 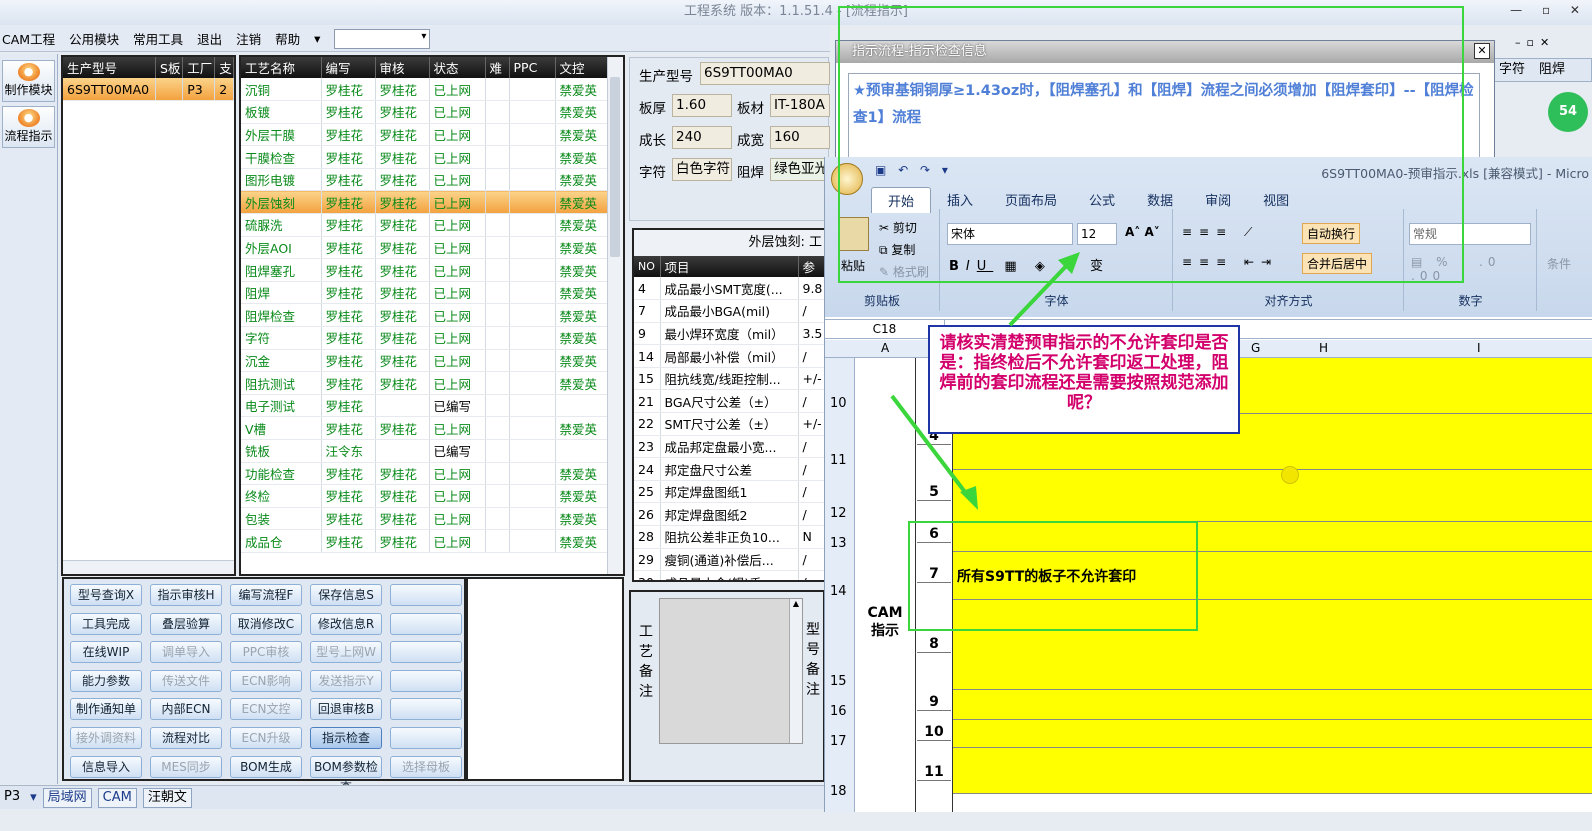 What do you see at coordinates (985, 381) in the screenshot?
I see `annotation-arrows` at bounding box center [985, 381].